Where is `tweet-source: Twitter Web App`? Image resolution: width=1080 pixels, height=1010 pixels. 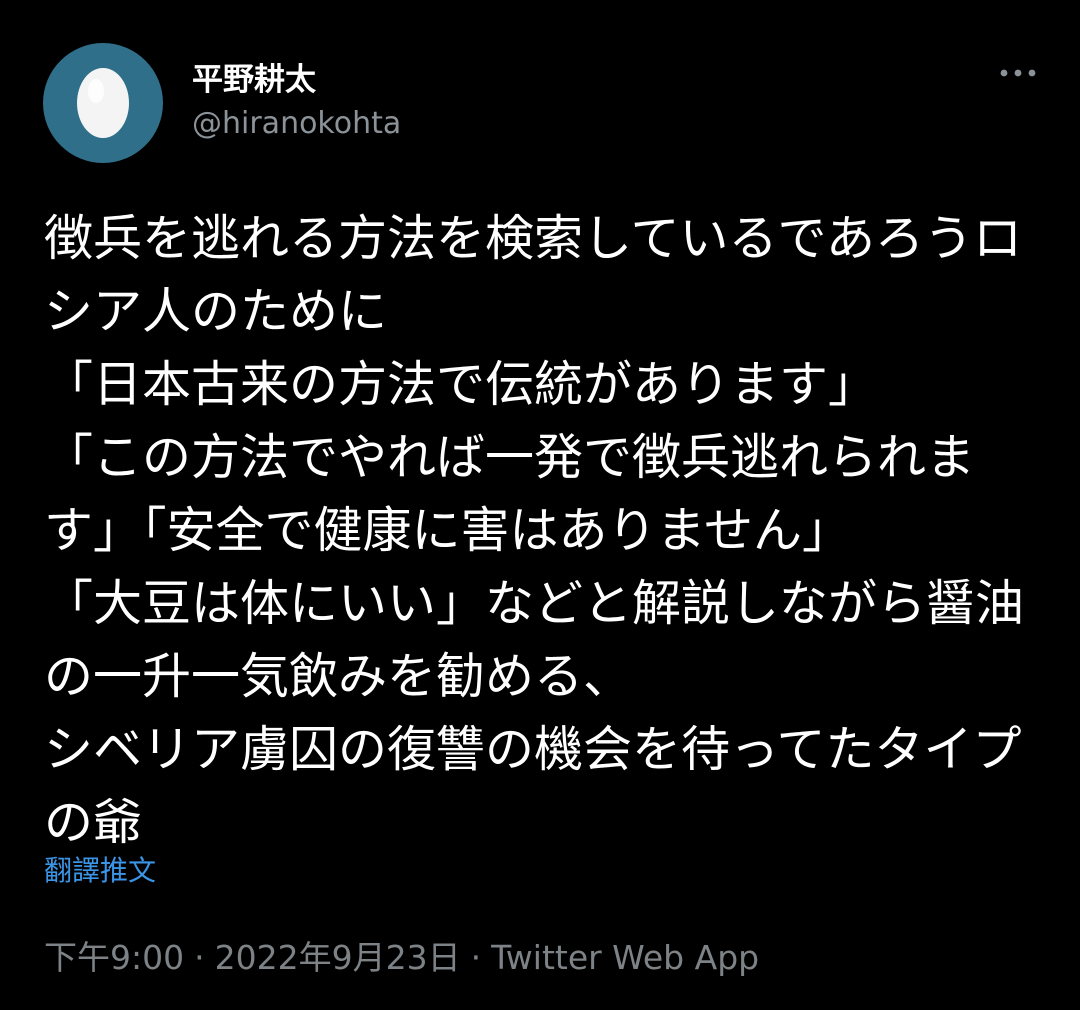 tweet-source: Twitter Web App is located at coordinates (625, 957).